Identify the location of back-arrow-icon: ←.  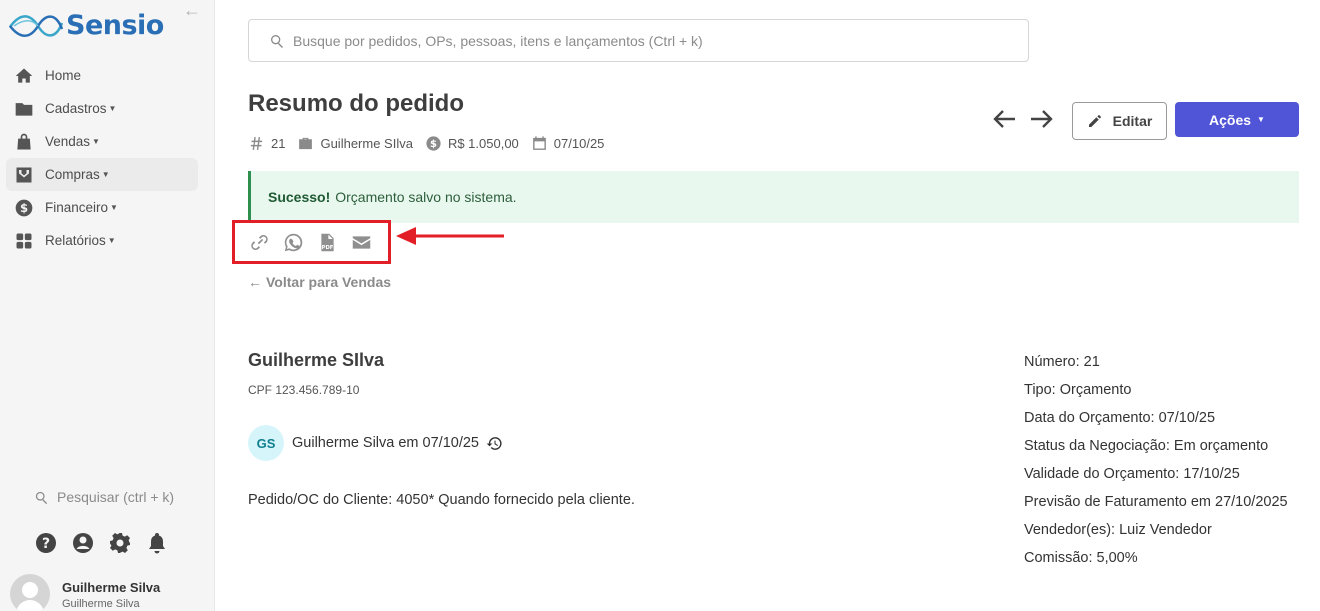
(255, 282).